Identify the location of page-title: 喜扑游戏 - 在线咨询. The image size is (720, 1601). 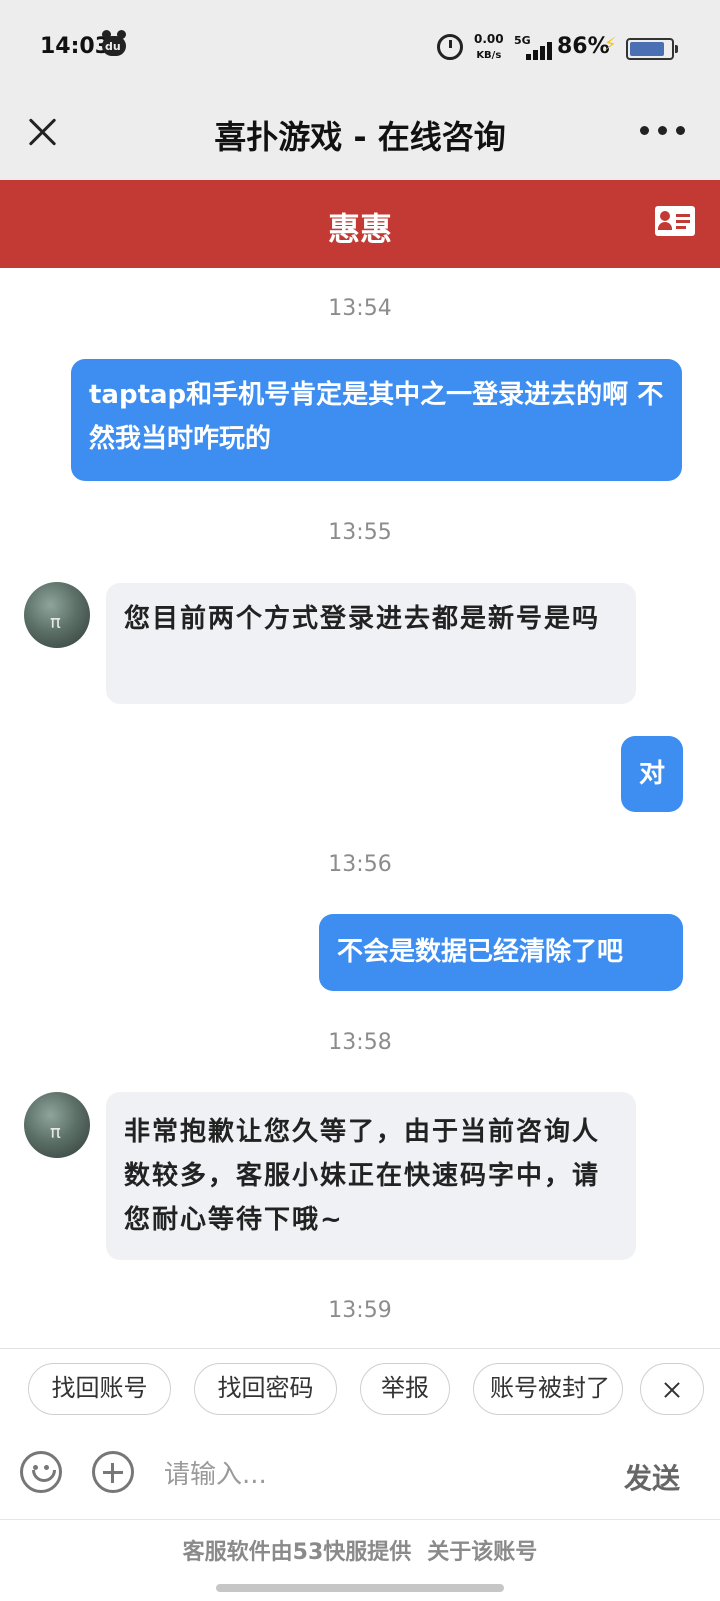
(360, 137).